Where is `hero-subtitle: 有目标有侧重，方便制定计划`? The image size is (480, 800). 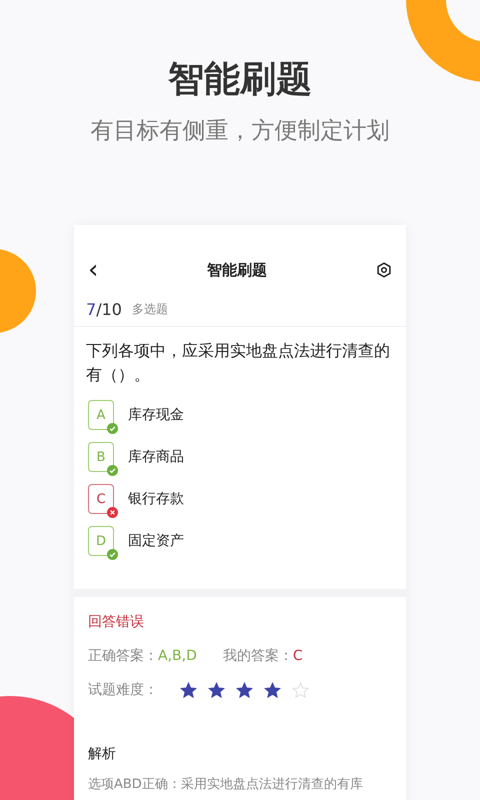
hero-subtitle: 有目标有侧重，方便制定计划 is located at coordinates (240, 131).